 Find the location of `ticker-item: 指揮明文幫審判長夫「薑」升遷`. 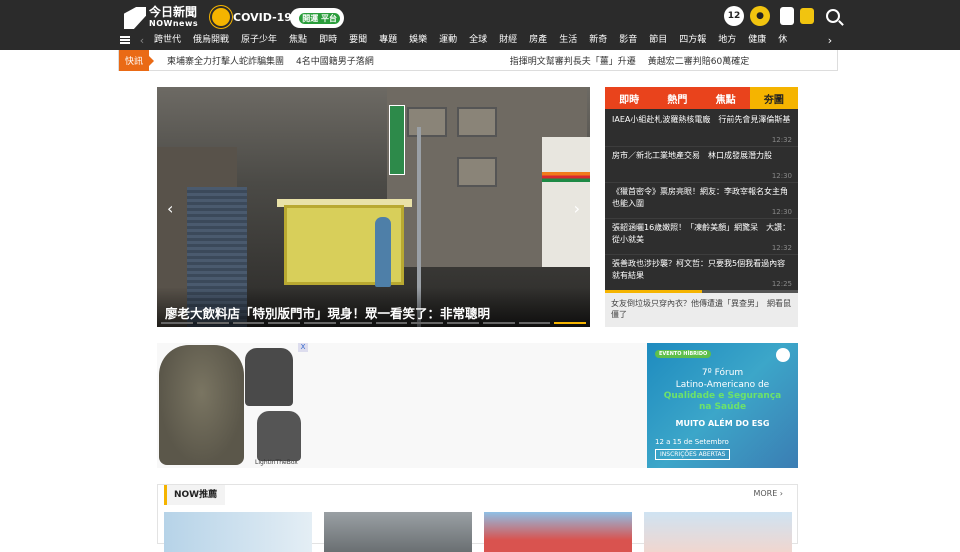

ticker-item: 指揮明文幫審判長夫「薑」升遷 is located at coordinates (573, 60).